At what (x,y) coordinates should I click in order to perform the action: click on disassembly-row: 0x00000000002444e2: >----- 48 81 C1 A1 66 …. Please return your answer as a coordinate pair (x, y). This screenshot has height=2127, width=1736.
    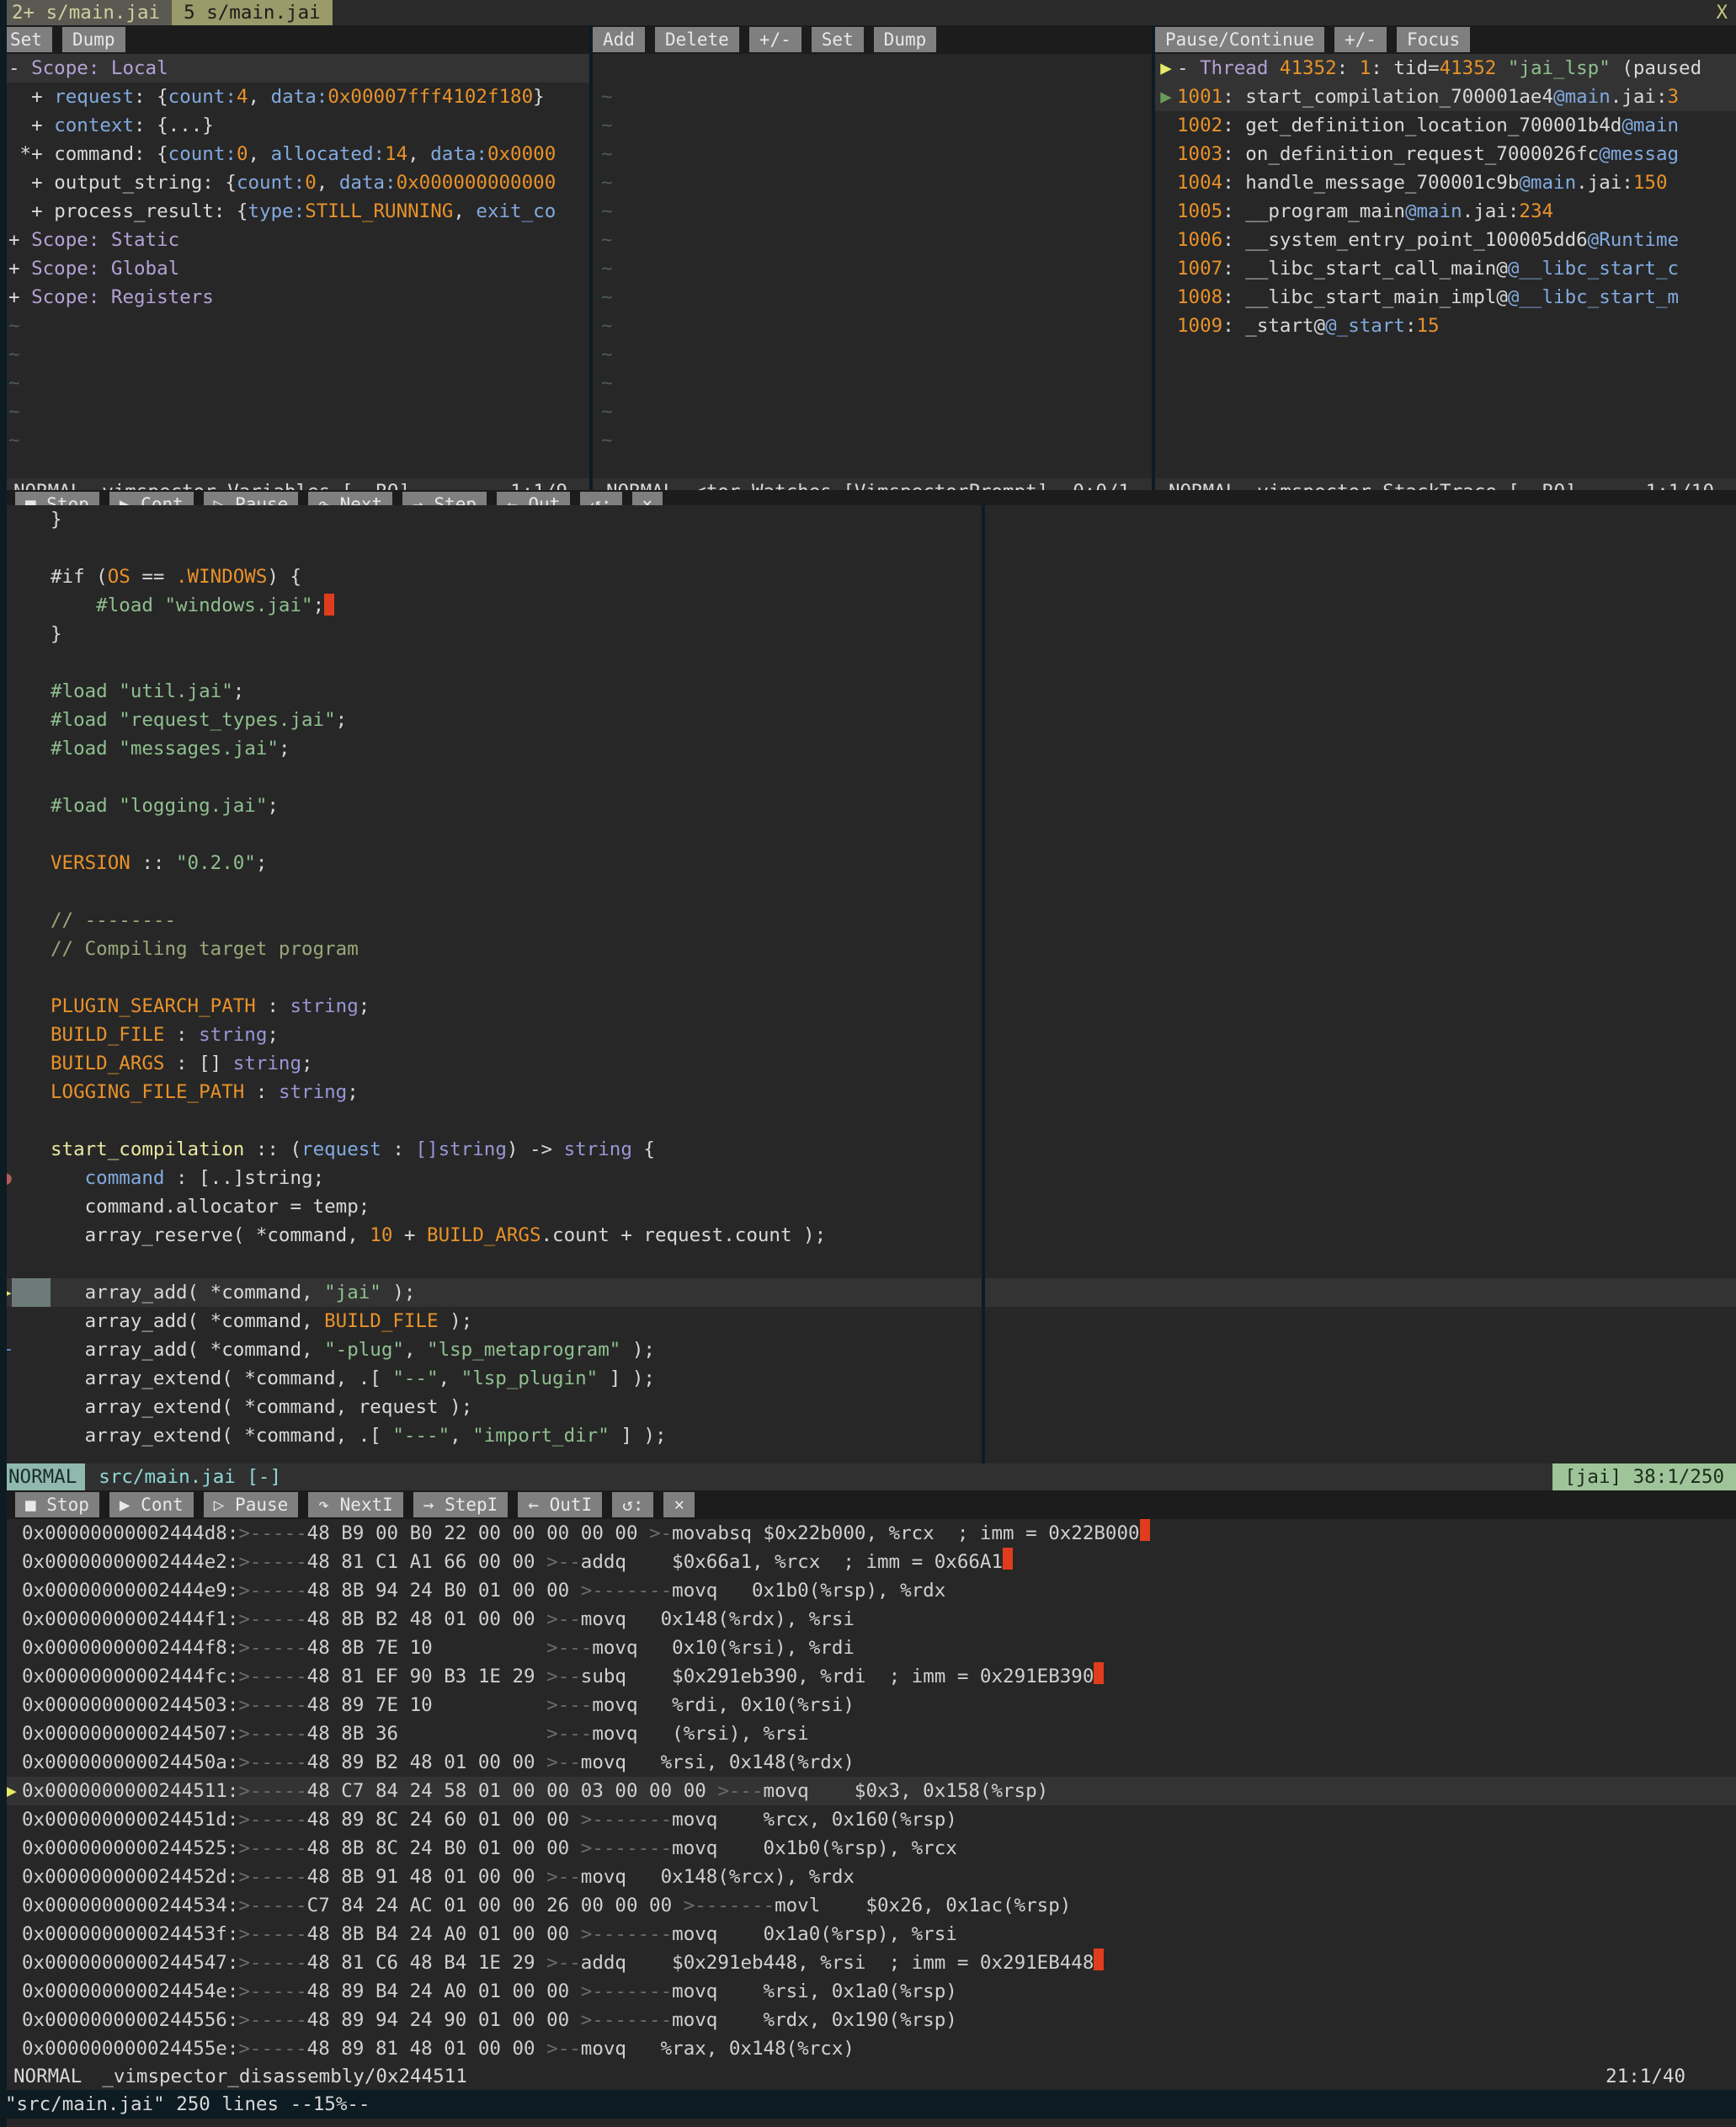
    Looking at the image, I should click on (868, 1562).